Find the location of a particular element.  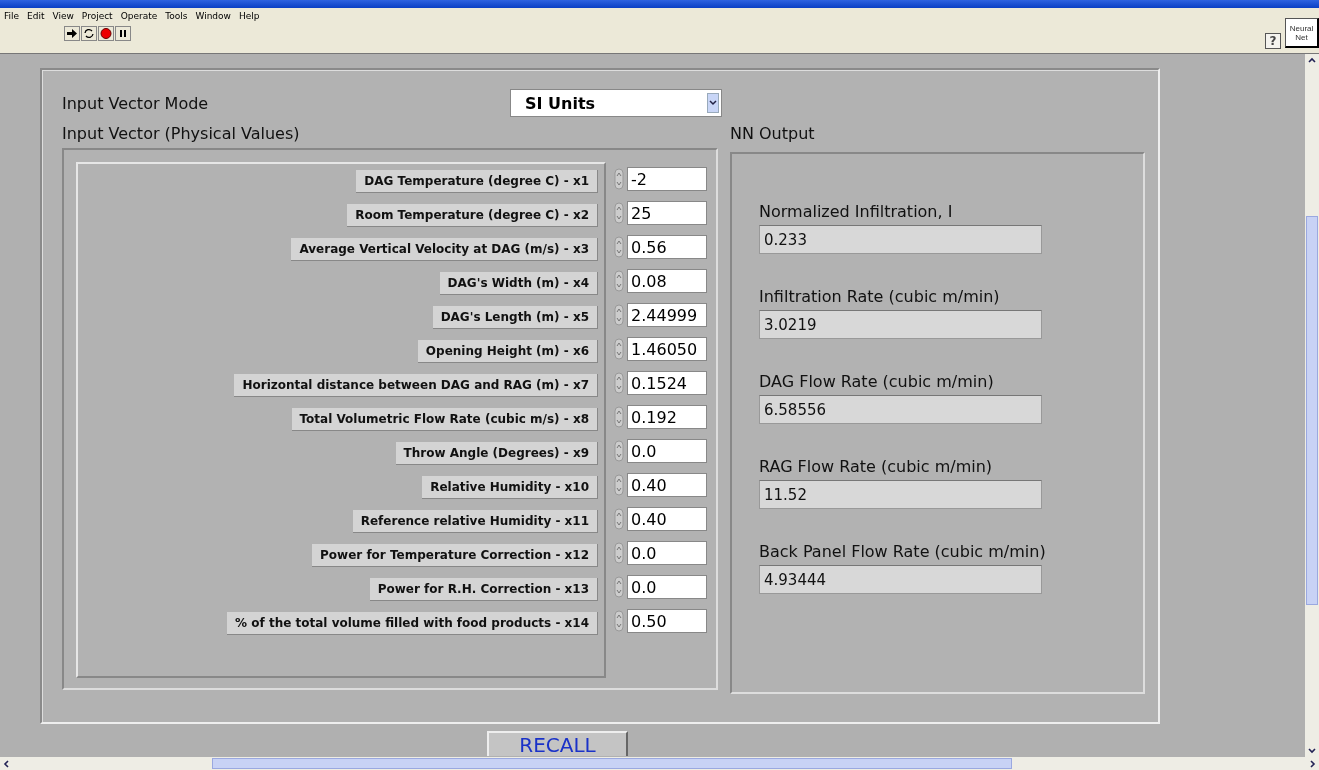

numeric-input: 0.50 is located at coordinates (667, 621).